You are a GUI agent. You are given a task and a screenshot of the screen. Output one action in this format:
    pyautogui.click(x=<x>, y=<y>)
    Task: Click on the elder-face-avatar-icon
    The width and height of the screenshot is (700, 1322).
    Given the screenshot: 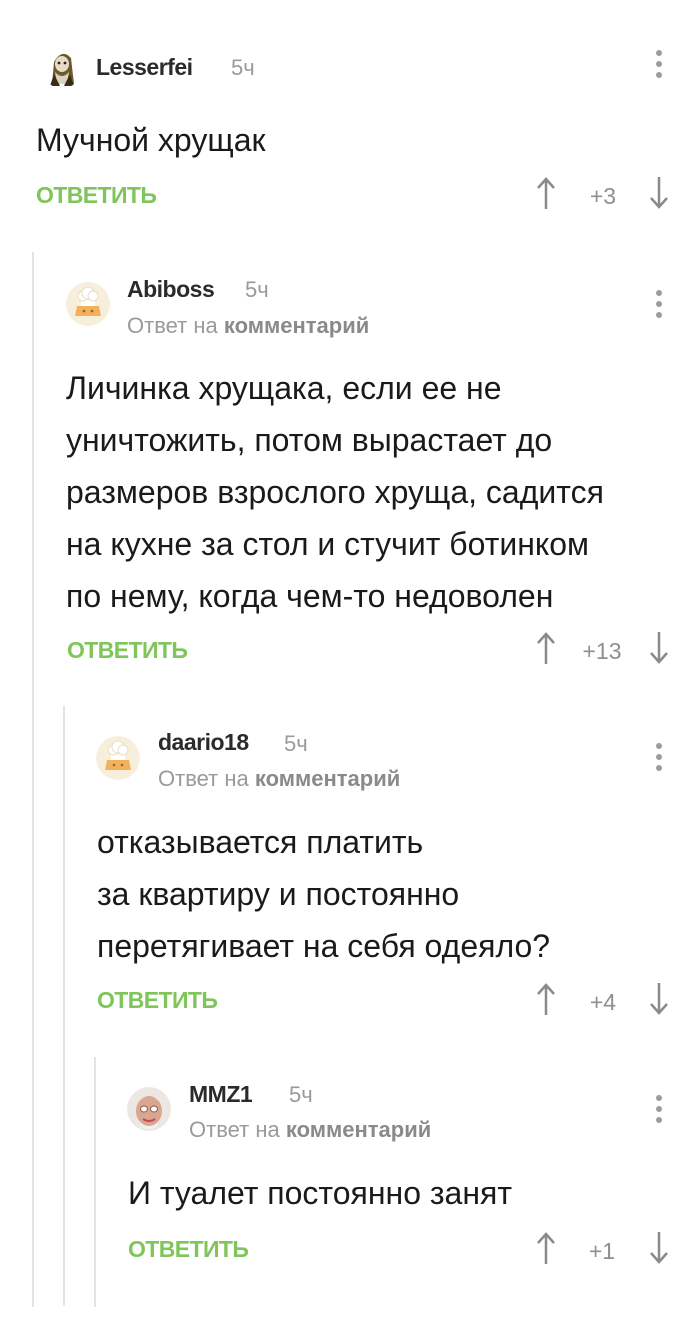 What is the action you would take?
    pyautogui.click(x=149, y=1109)
    